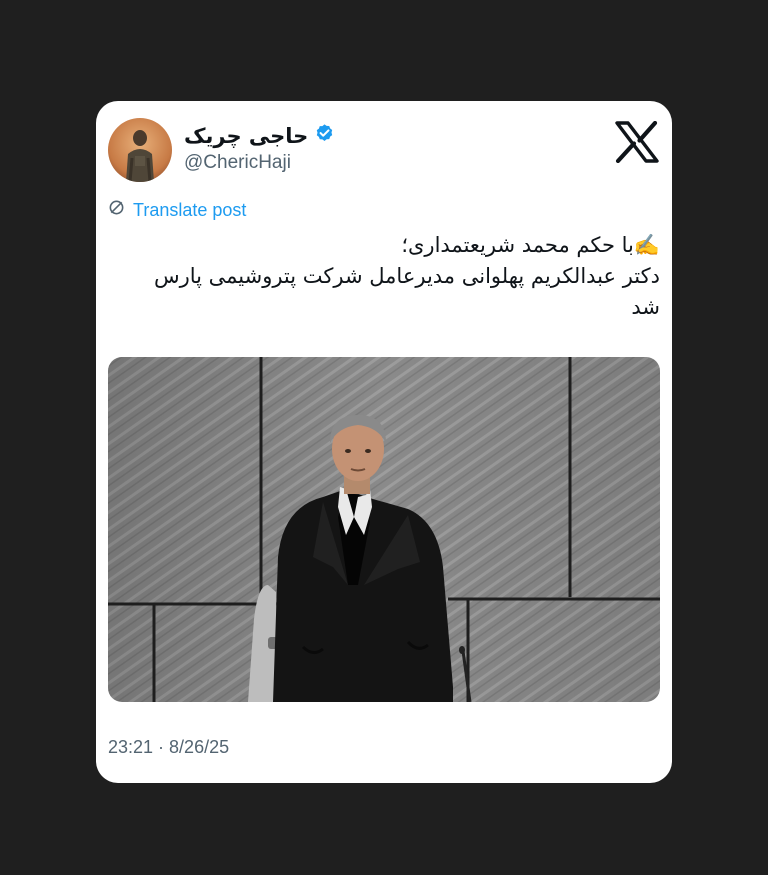 This screenshot has width=768, height=875. What do you see at coordinates (246, 136) in the screenshot?
I see `author-display-name: حاجی چریک` at bounding box center [246, 136].